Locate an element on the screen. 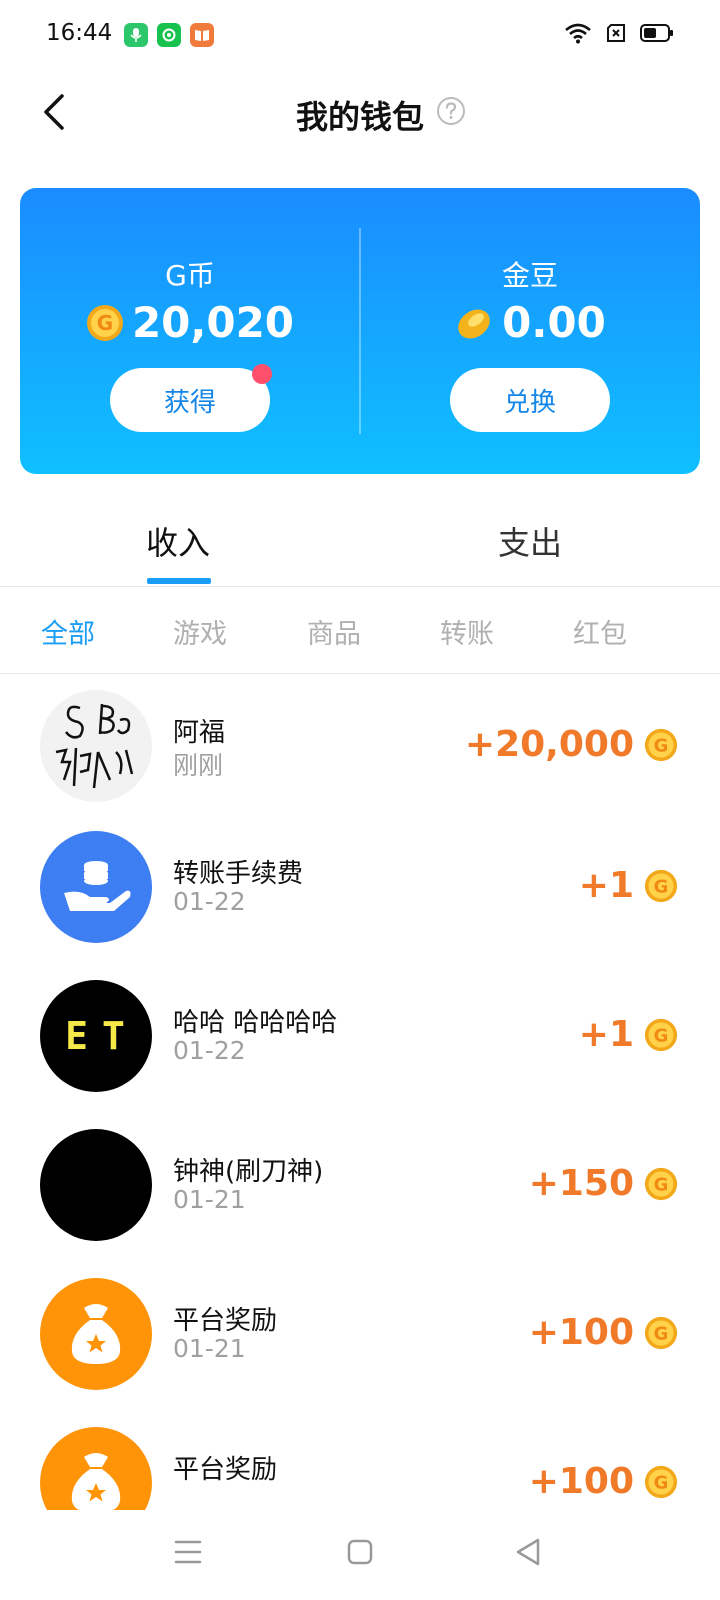 The width and height of the screenshot is (720, 1600). gcoin-section: G币 G 20,020 获得 is located at coordinates (190, 331).